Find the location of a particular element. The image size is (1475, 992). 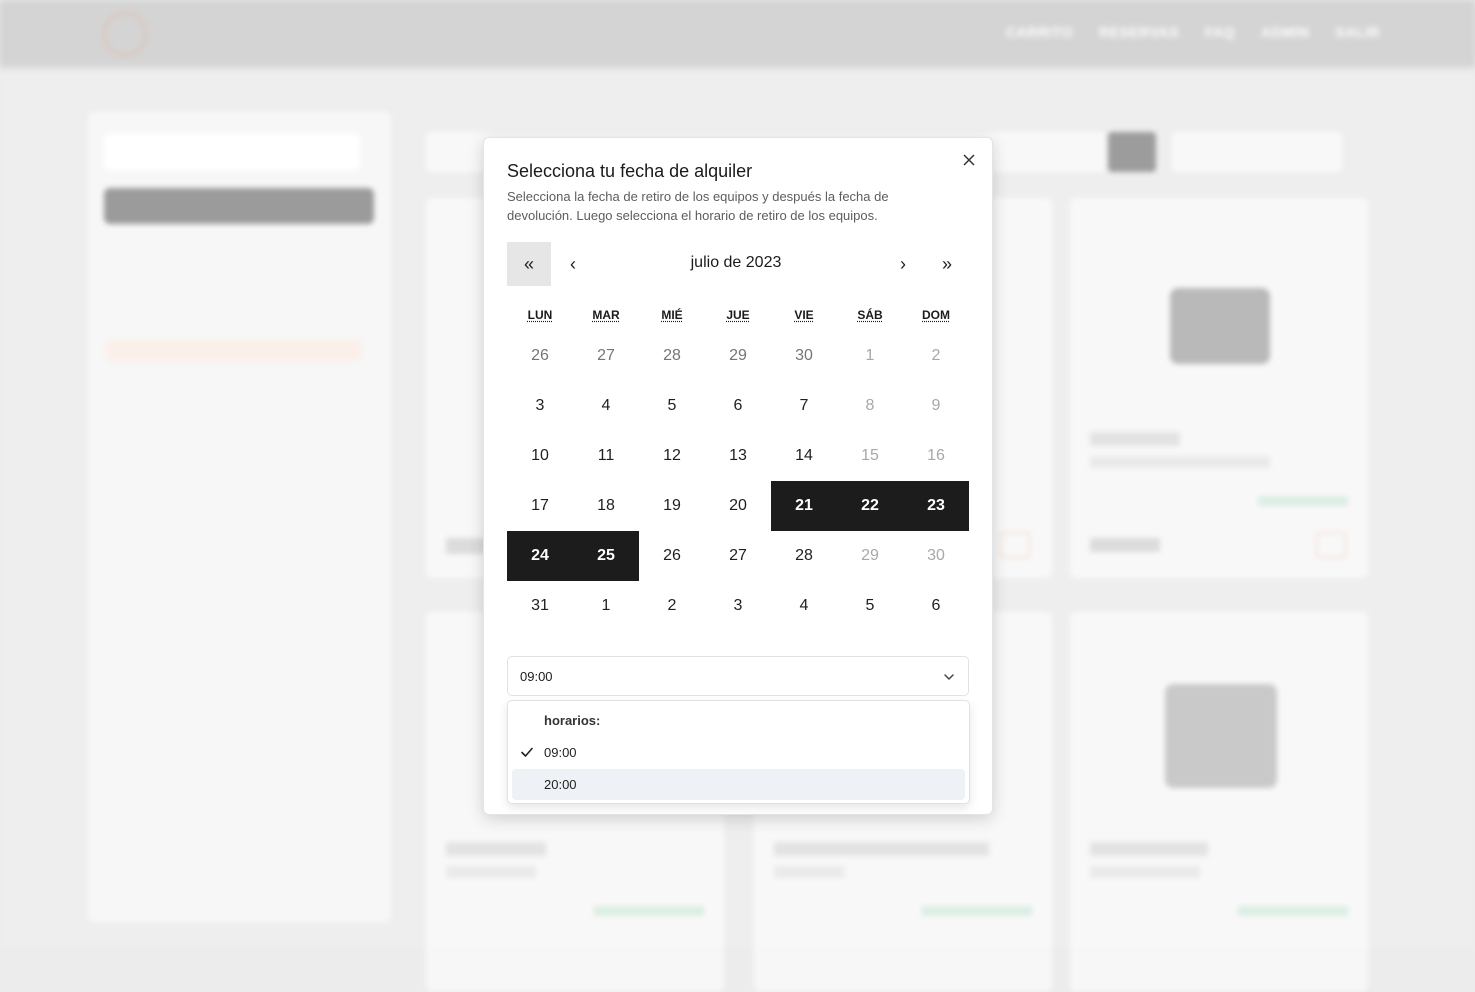

next-month-button: › is located at coordinates (903, 264).